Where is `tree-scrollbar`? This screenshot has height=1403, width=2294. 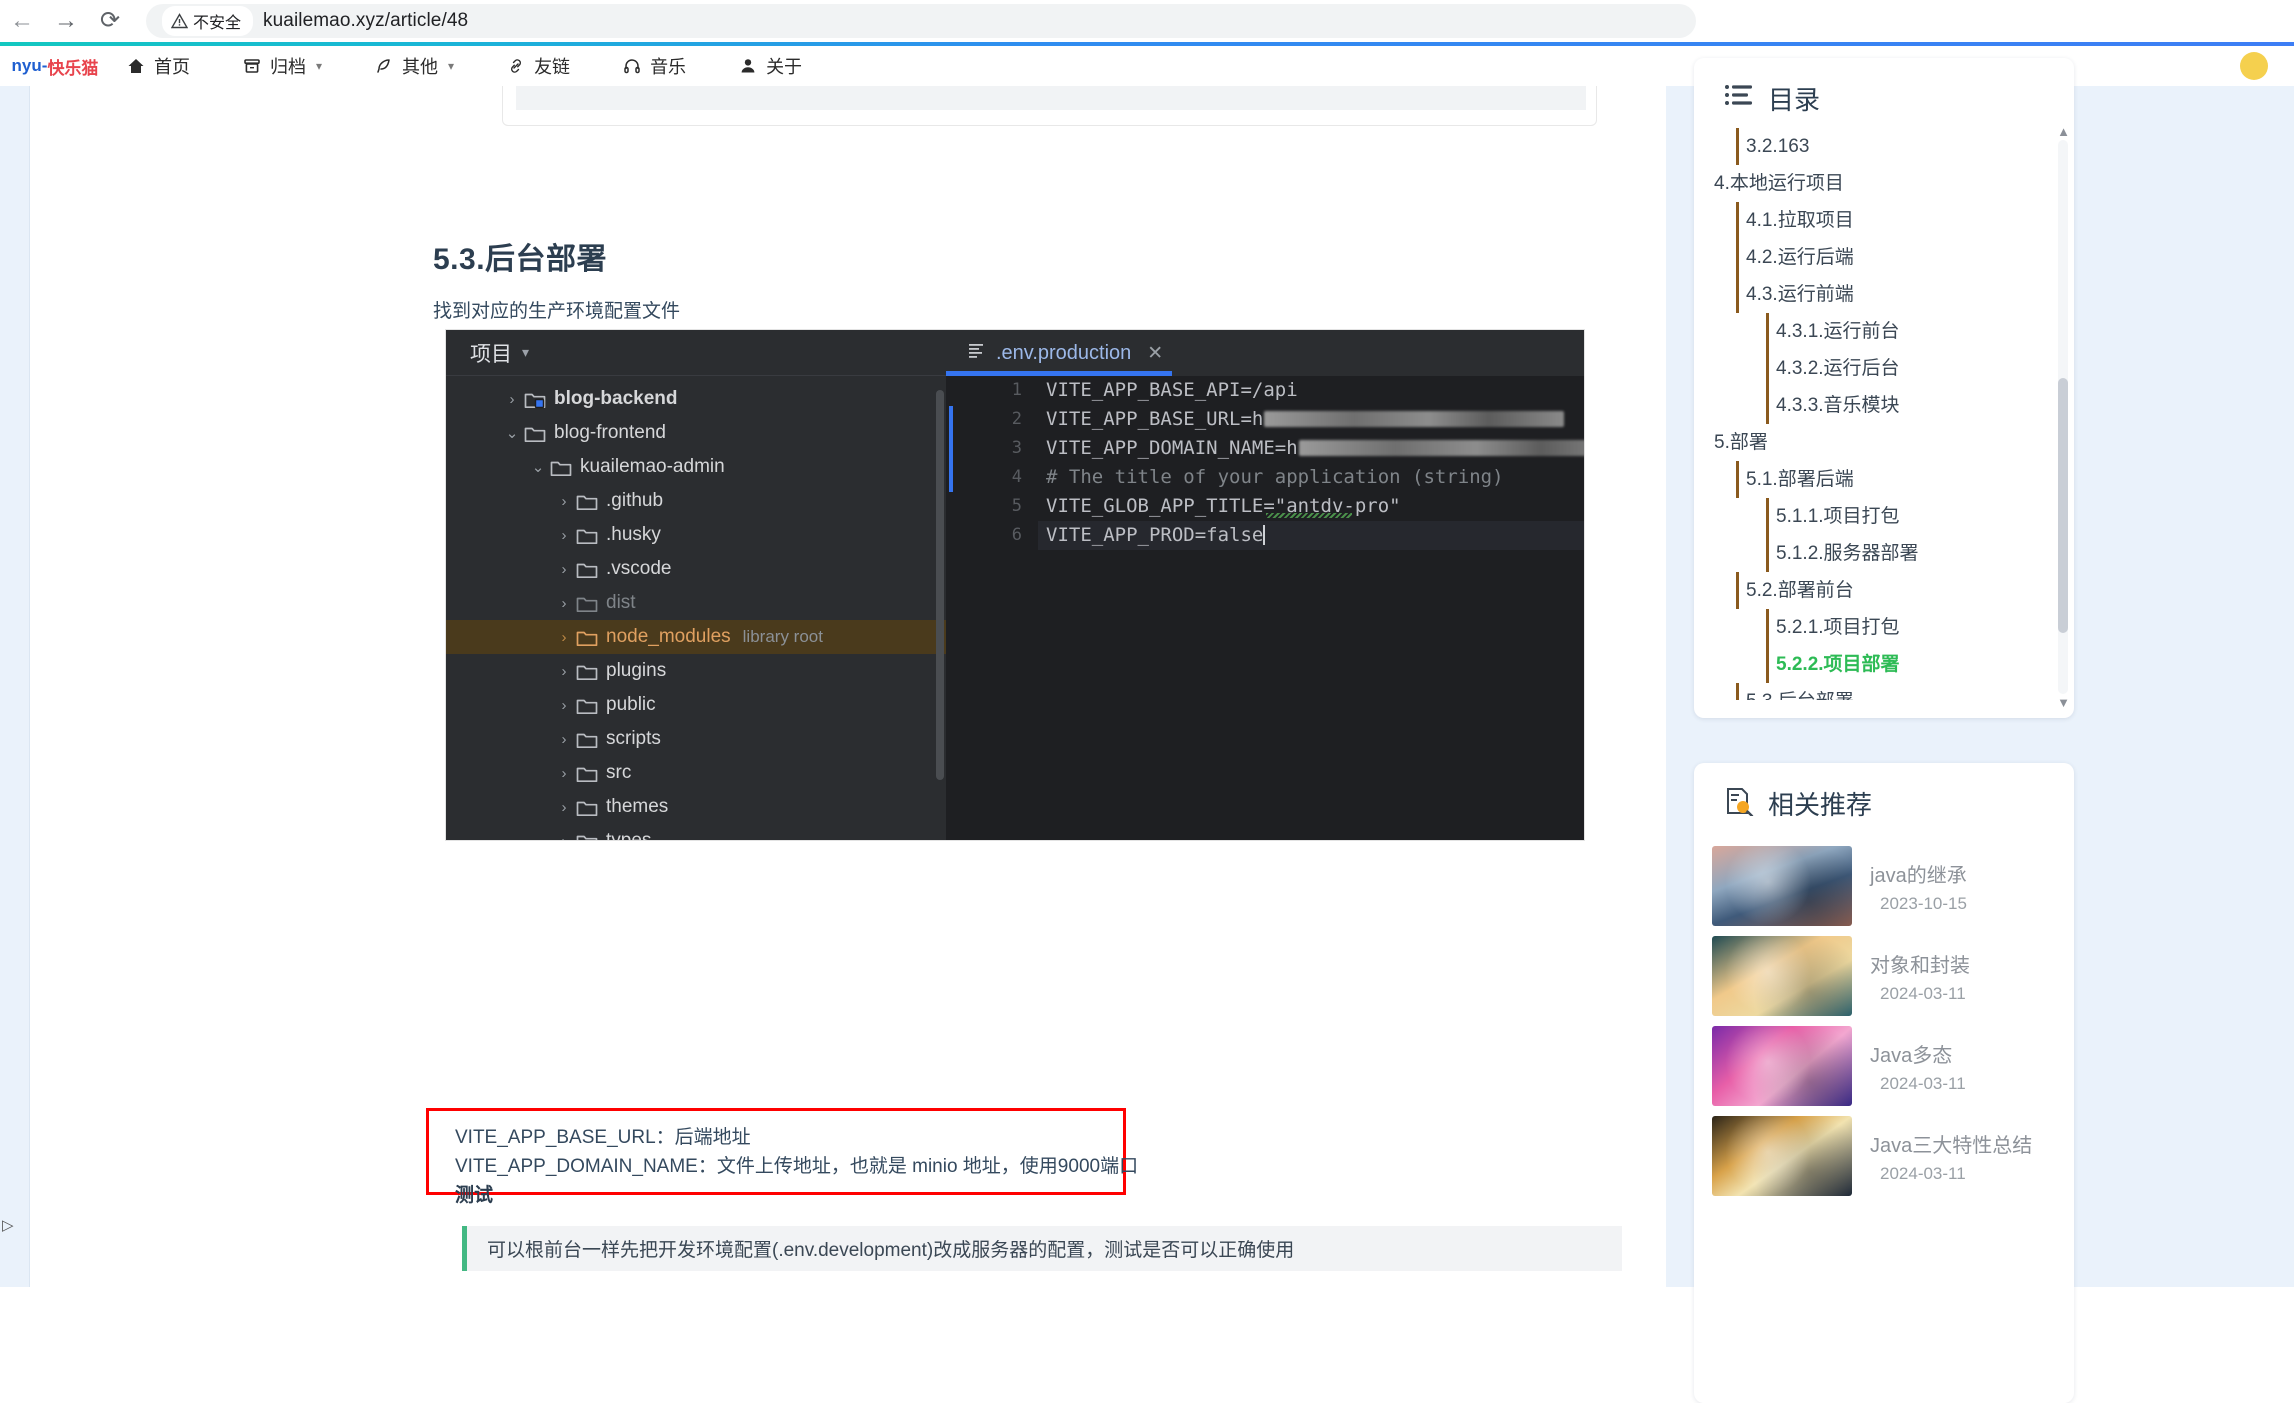
tree-scrollbar is located at coordinates (940, 585).